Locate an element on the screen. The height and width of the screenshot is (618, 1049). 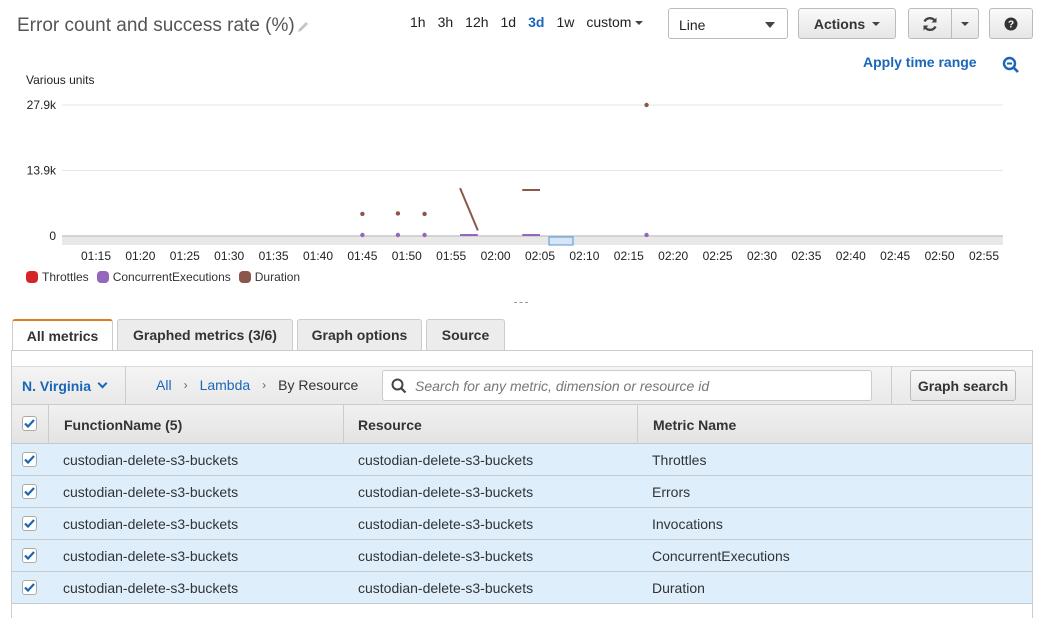
cell-metric-name: Throttles is located at coordinates (679, 460).